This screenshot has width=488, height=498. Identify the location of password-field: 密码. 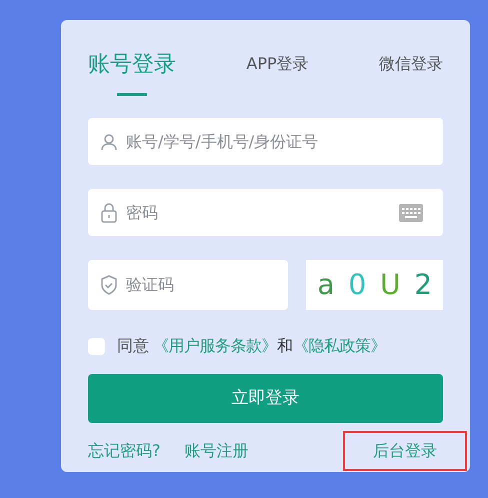
(265, 212).